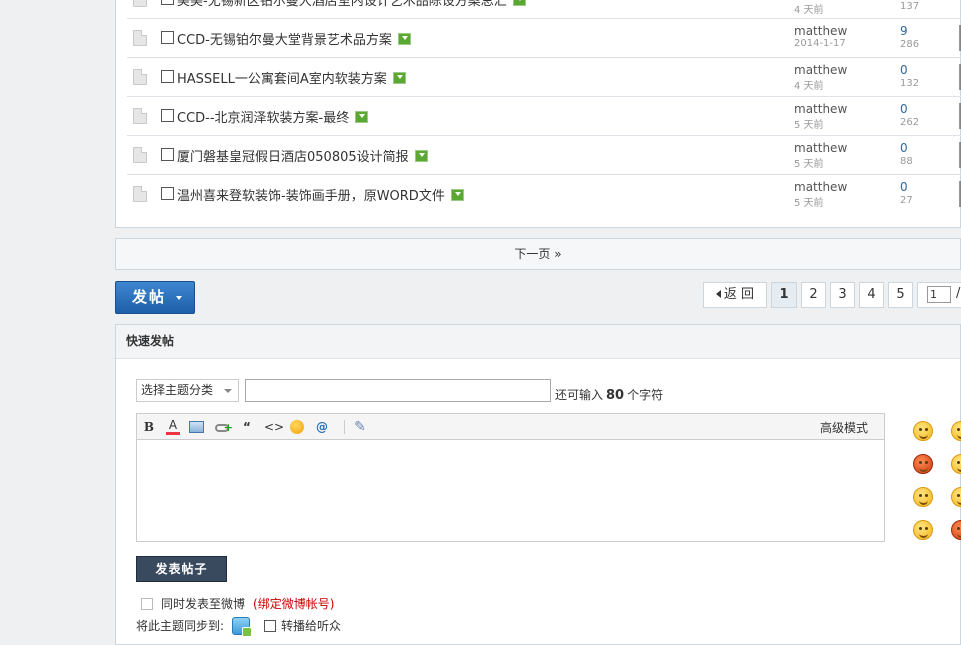 The width and height of the screenshot is (961, 645). I want to click on font-color-icon: A, so click(173, 427).